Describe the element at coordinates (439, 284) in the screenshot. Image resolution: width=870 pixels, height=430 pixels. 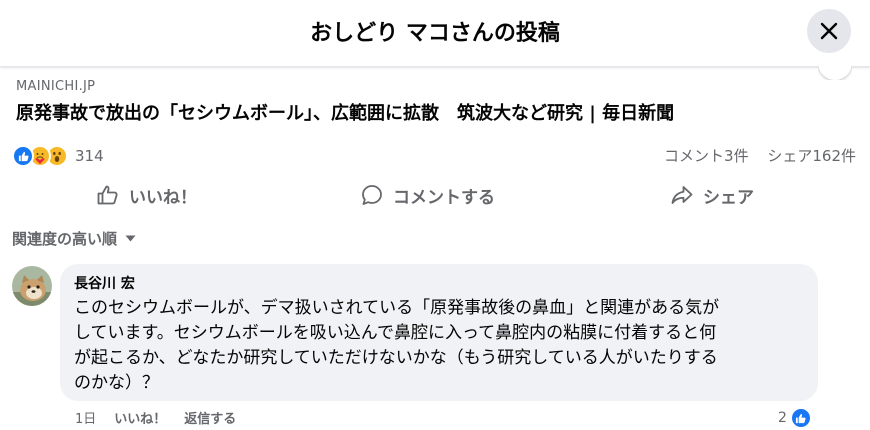
I see `comment-author: 長谷川 宏` at that location.